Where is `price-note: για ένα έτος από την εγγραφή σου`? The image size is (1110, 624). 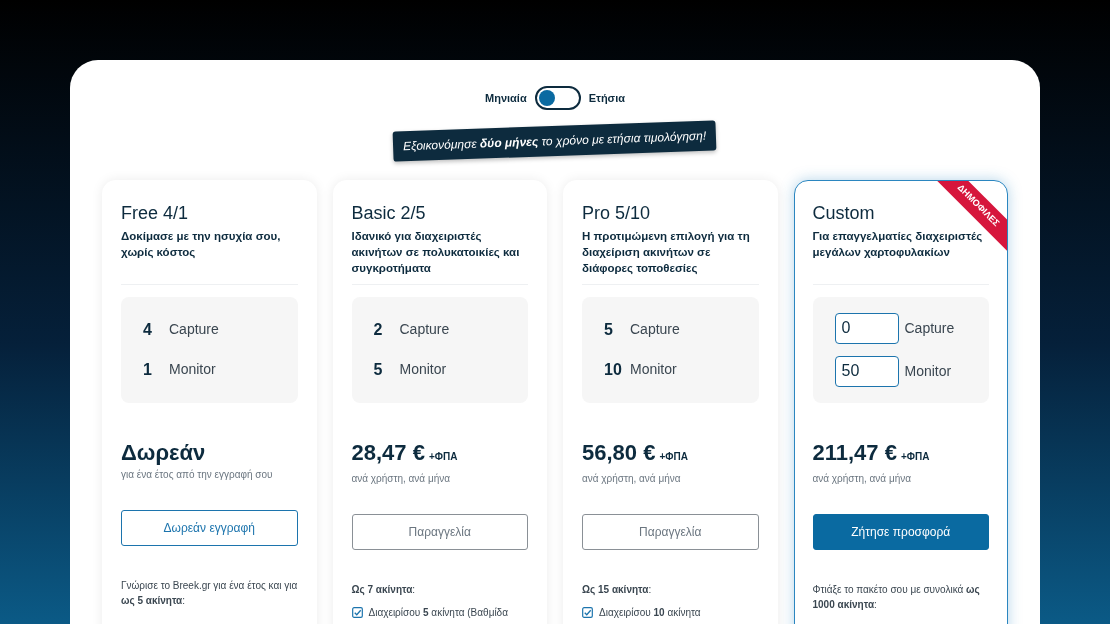 price-note: για ένα έτος από την εγγραφή σου is located at coordinates (197, 474).